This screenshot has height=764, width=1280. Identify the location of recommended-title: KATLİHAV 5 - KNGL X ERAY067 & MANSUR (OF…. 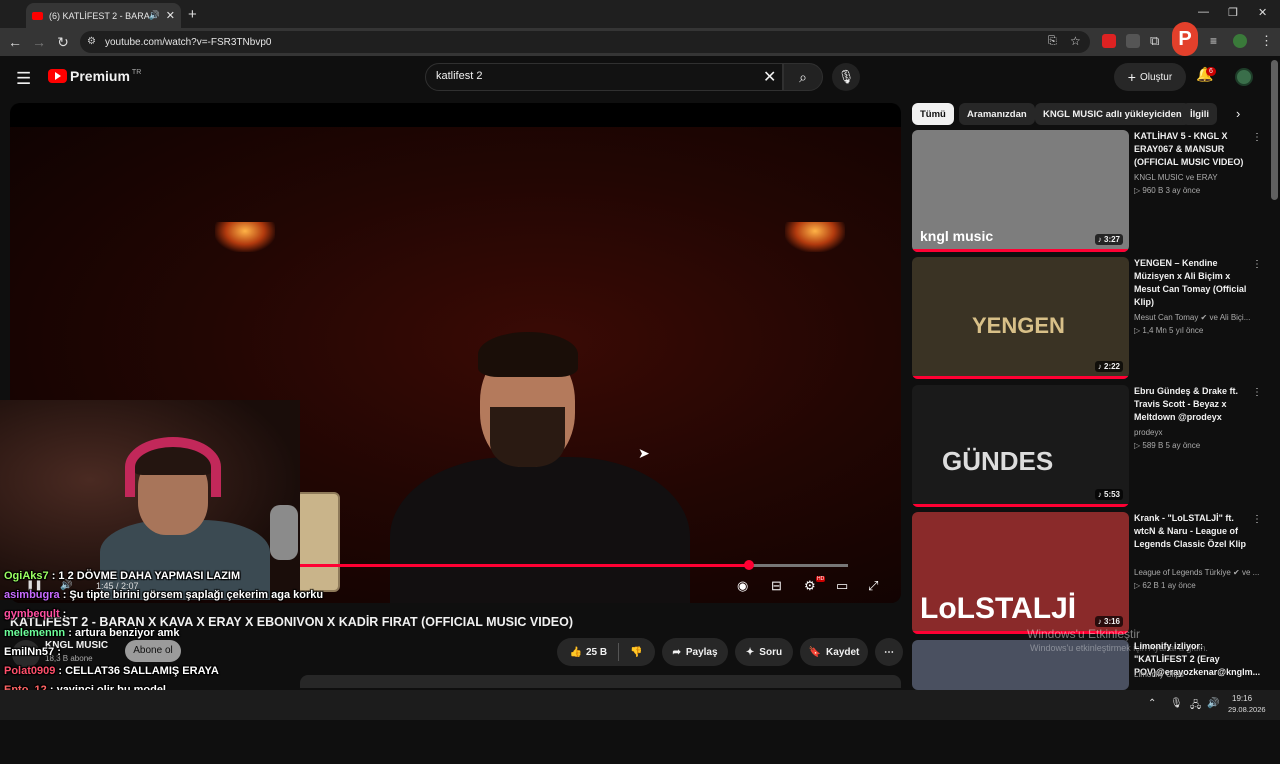
(1195, 149).